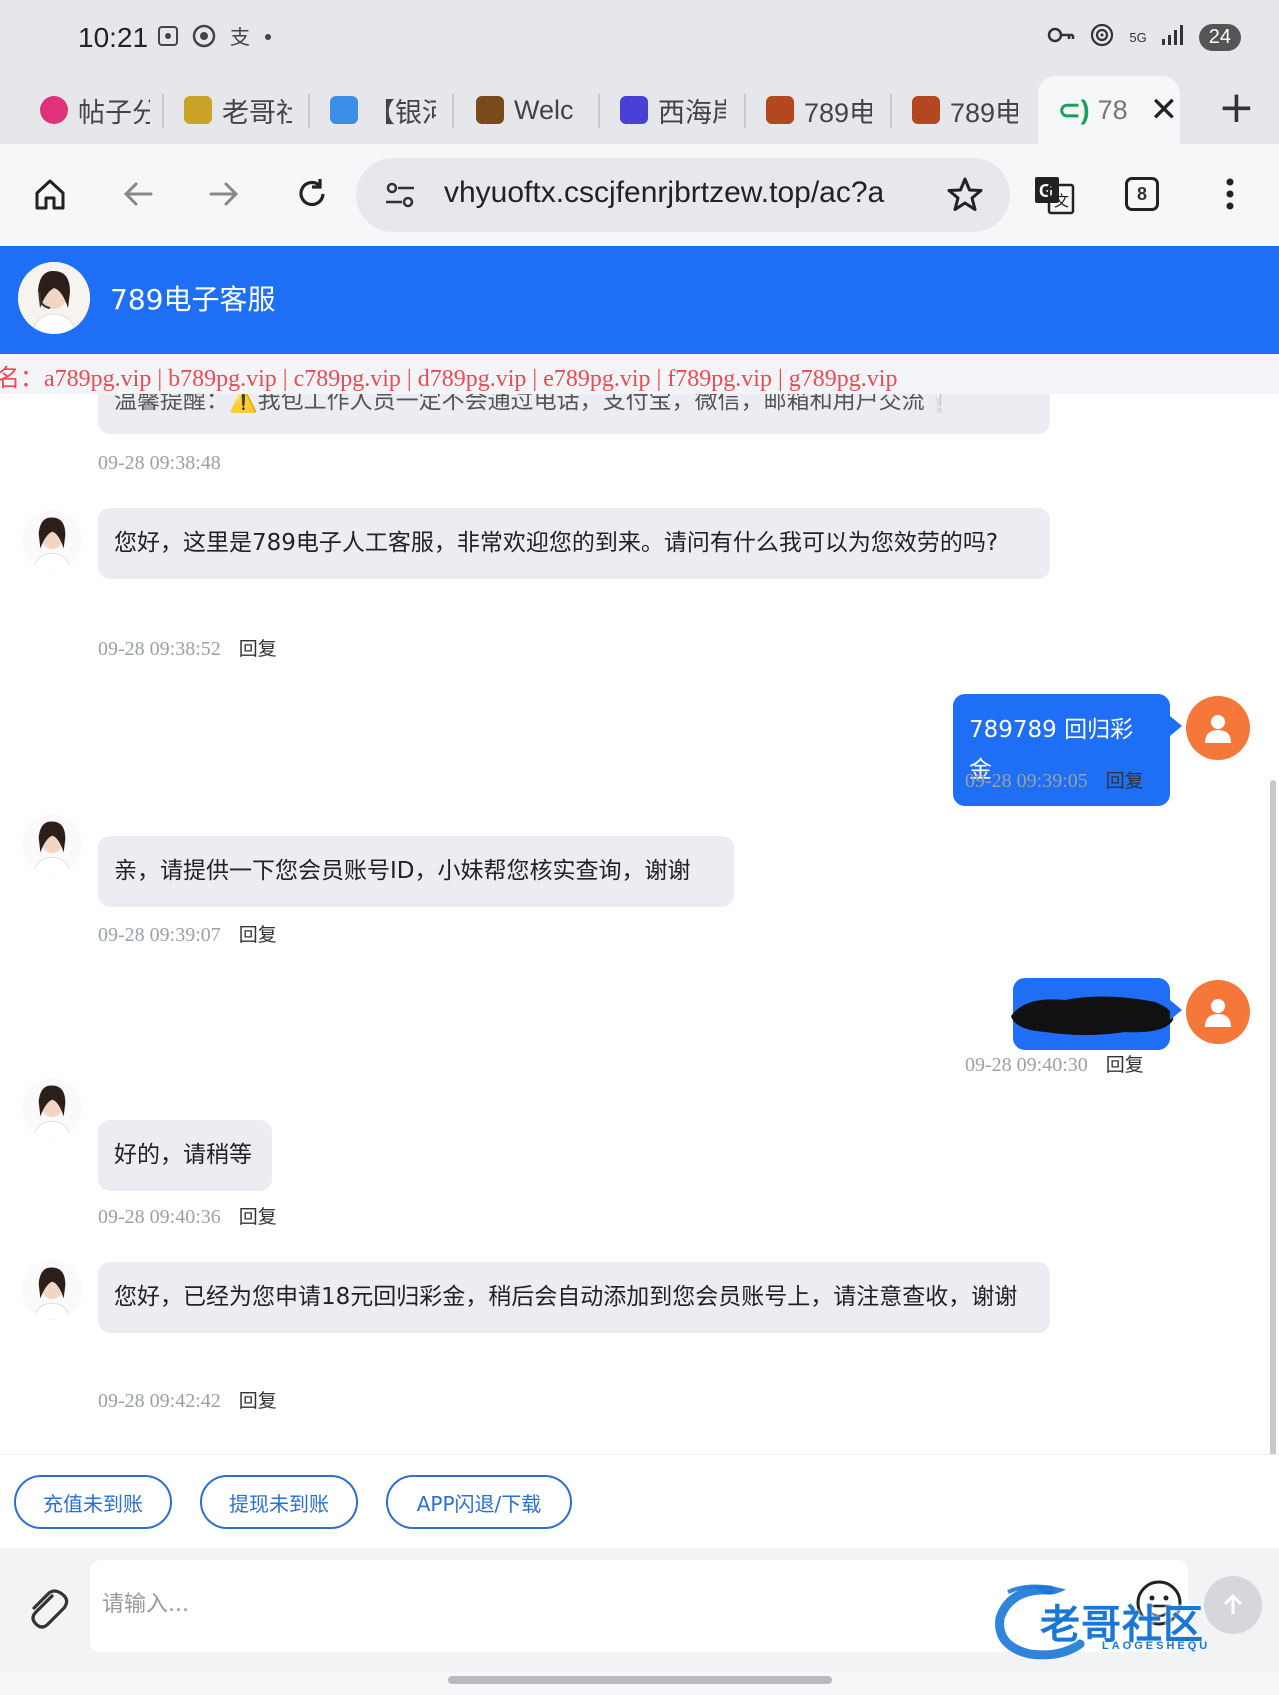 The width and height of the screenshot is (1279, 1695). Describe the element at coordinates (46, 1610) in the screenshot. I see `attachment-icon` at that location.